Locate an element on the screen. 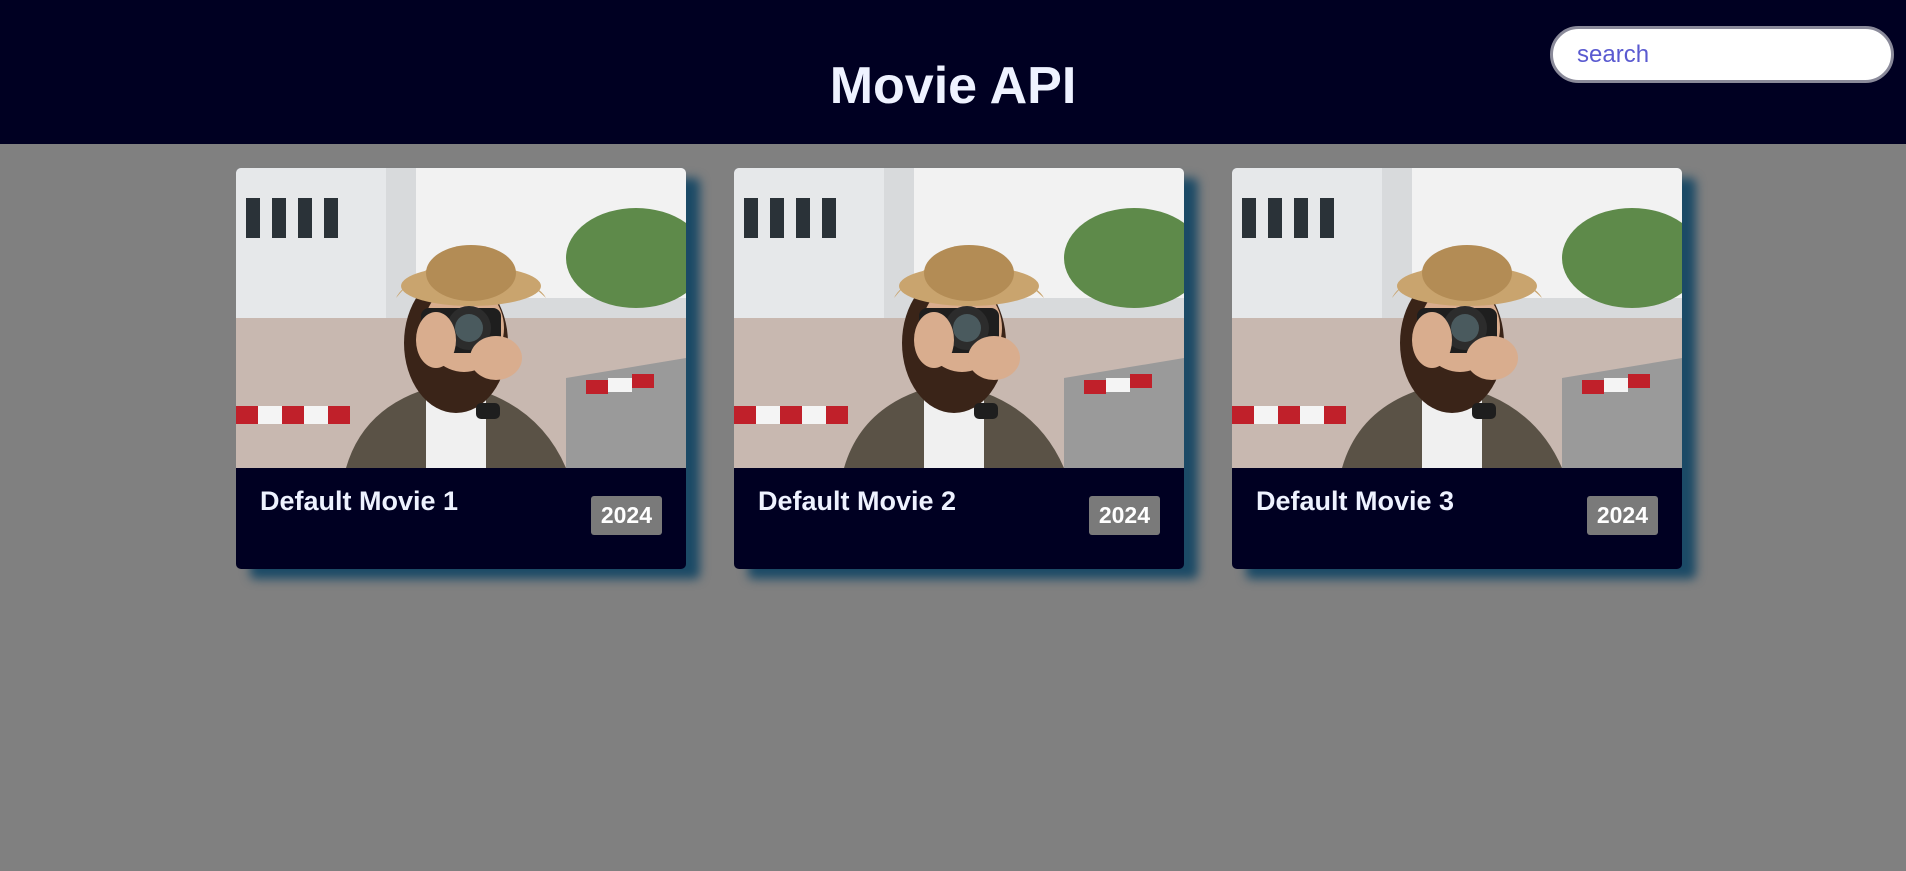 This screenshot has width=1906, height=871. search-input is located at coordinates (1722, 54).